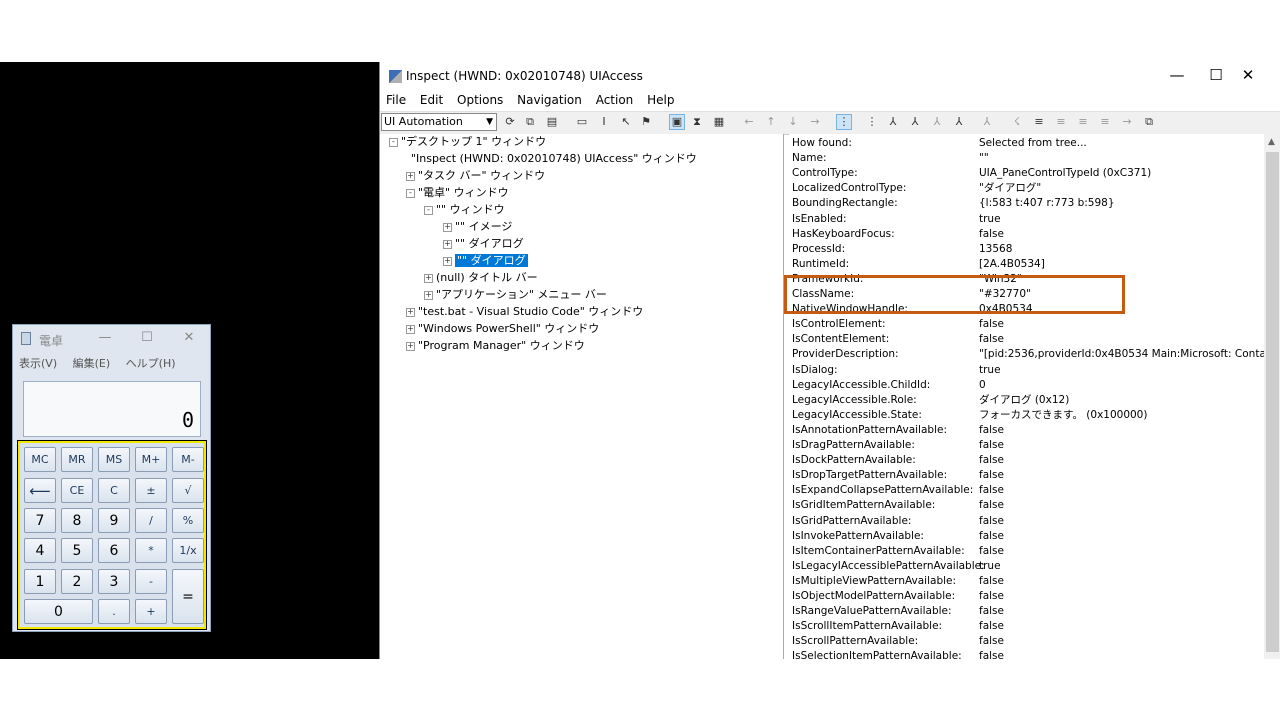  Describe the element at coordinates (626, 122) in the screenshot. I see `pointer-icon: ↖` at that location.